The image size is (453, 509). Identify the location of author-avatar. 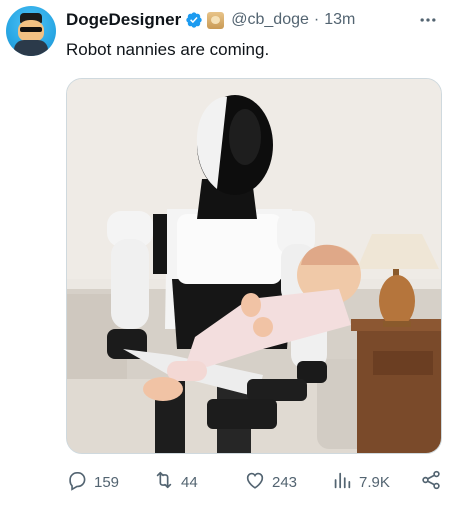
(31, 31).